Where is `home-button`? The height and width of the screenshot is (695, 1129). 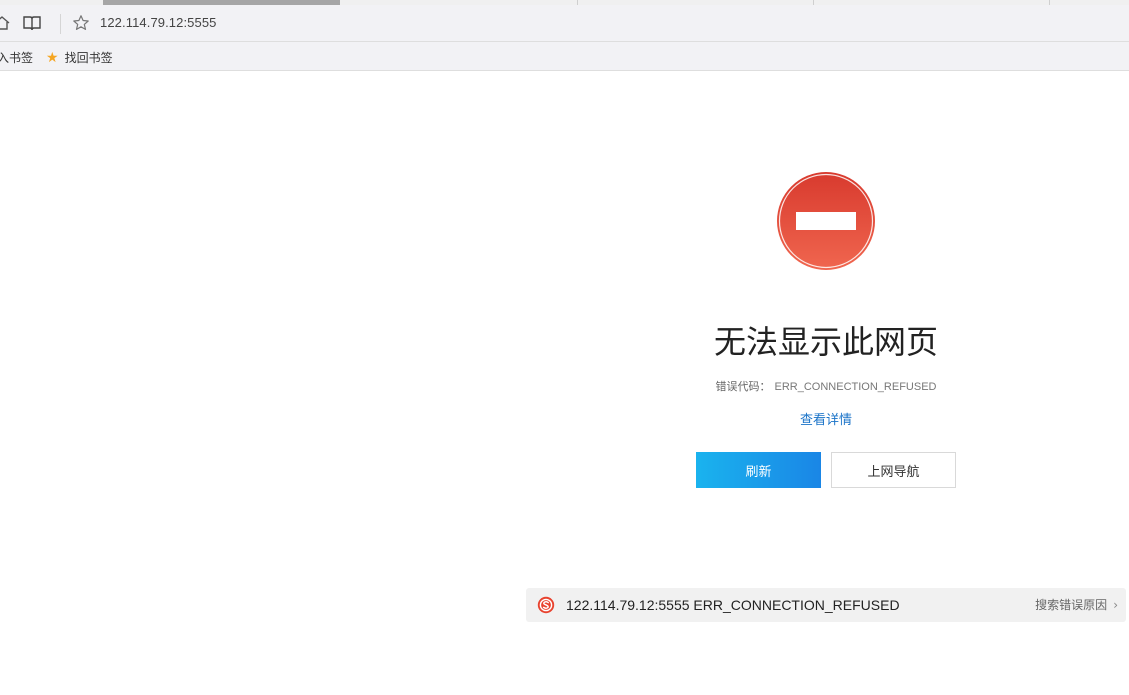 home-button is located at coordinates (5, 23).